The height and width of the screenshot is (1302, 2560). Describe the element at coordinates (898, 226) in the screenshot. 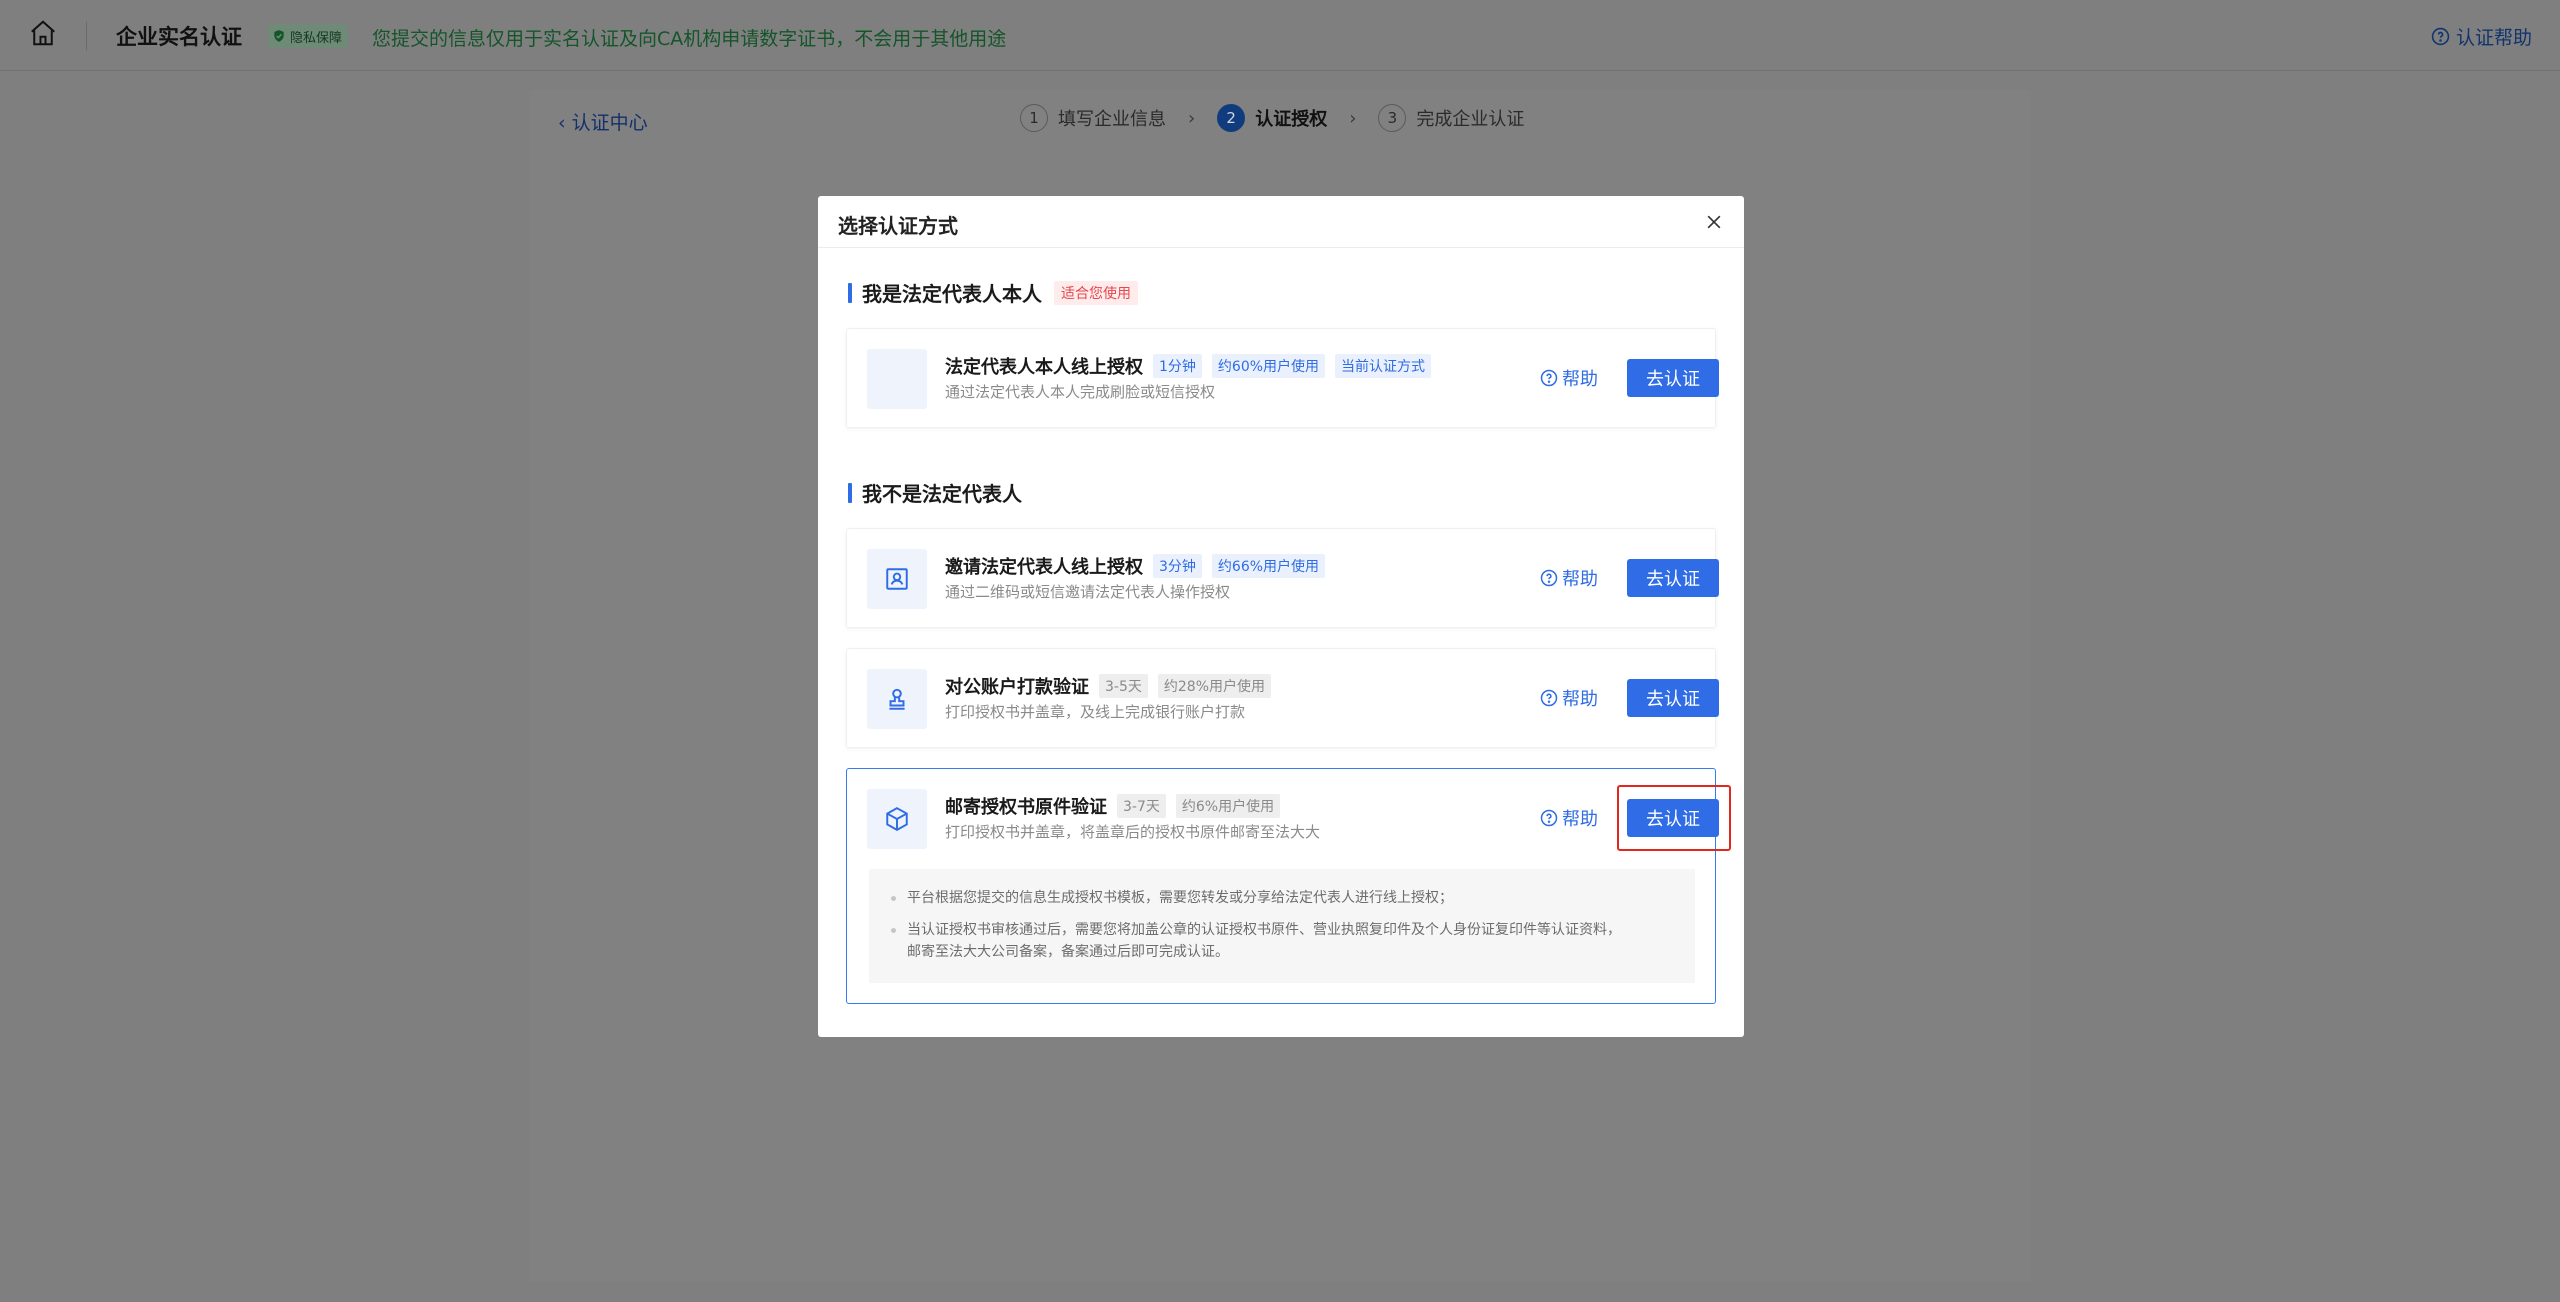

I see `dialog-title: 选择认证方式` at that location.